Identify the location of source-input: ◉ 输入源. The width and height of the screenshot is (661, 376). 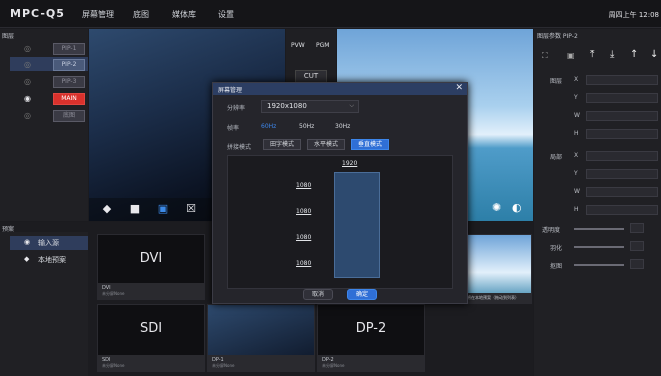
(48, 245).